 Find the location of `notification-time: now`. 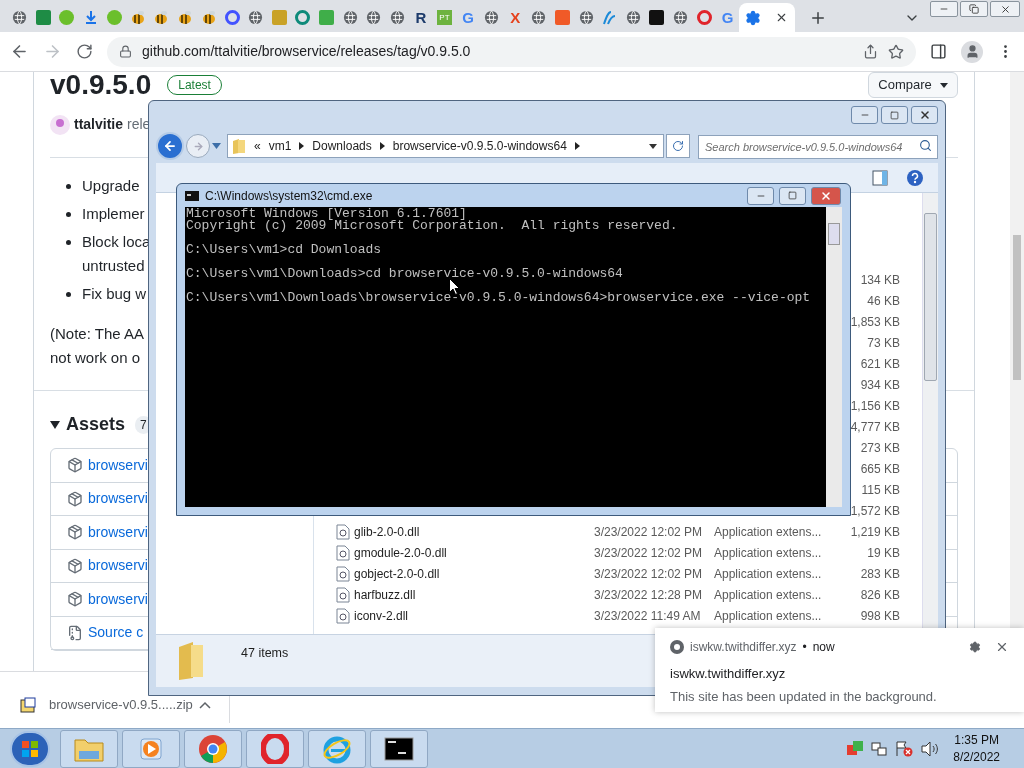

notification-time: now is located at coordinates (823, 647).